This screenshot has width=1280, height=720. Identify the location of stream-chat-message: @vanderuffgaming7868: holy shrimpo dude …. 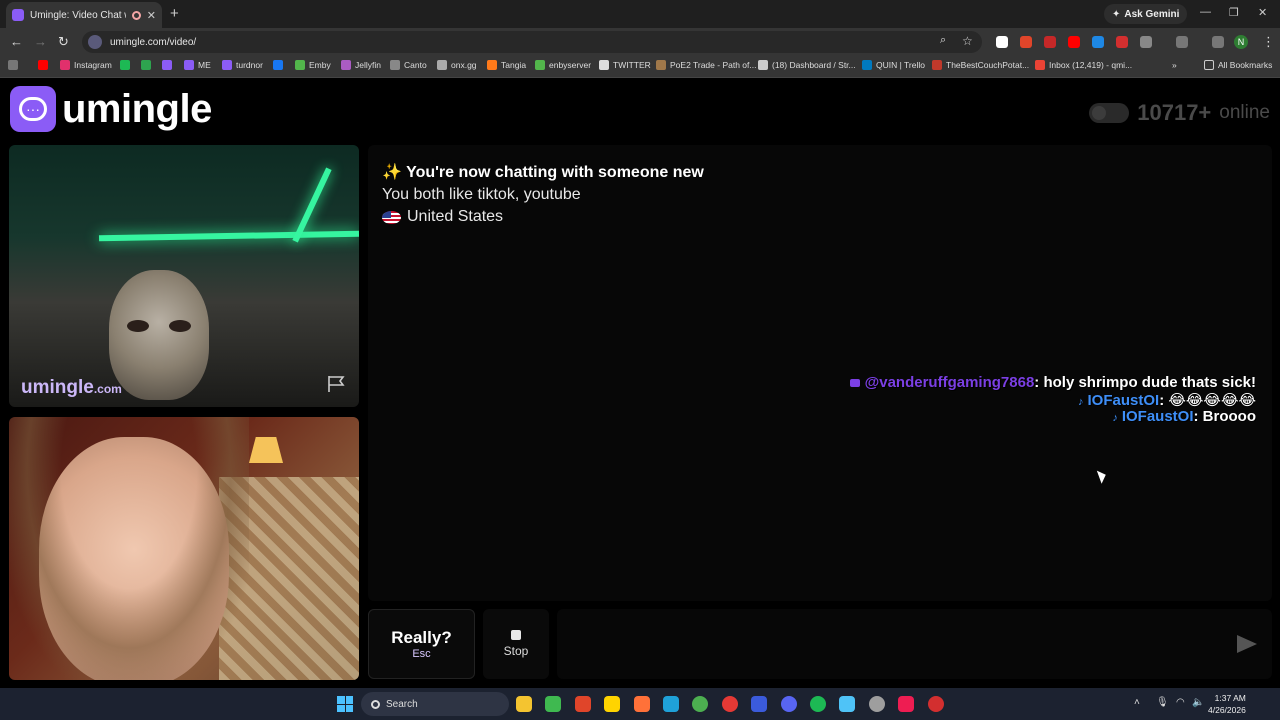
(1052, 382).